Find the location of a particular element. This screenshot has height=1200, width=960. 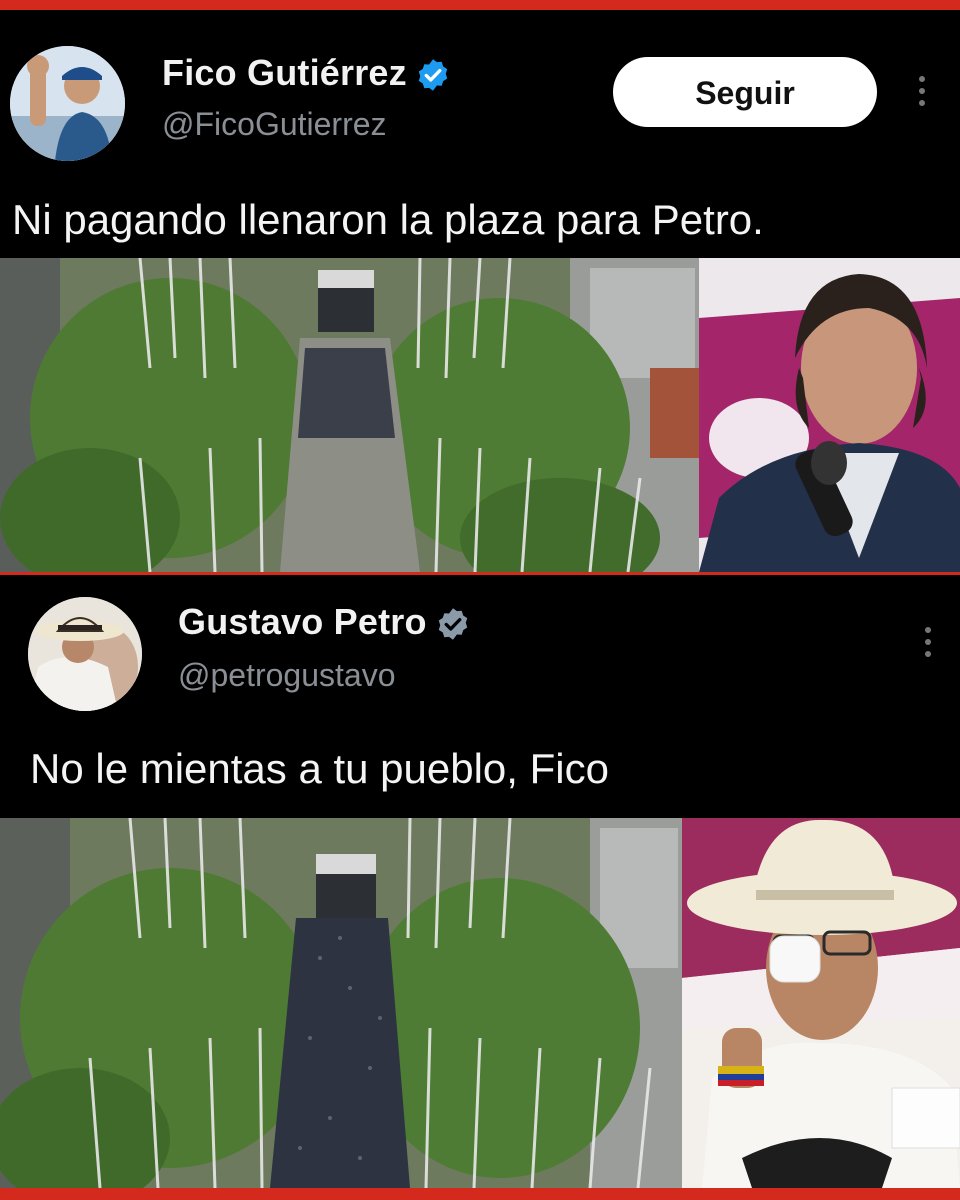

follow-button: Seguir is located at coordinates (745, 92).